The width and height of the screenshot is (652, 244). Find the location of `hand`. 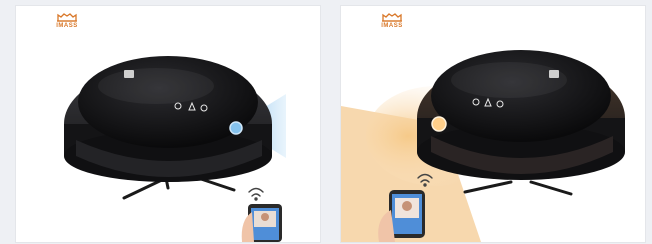

hand is located at coordinates (247, 227).